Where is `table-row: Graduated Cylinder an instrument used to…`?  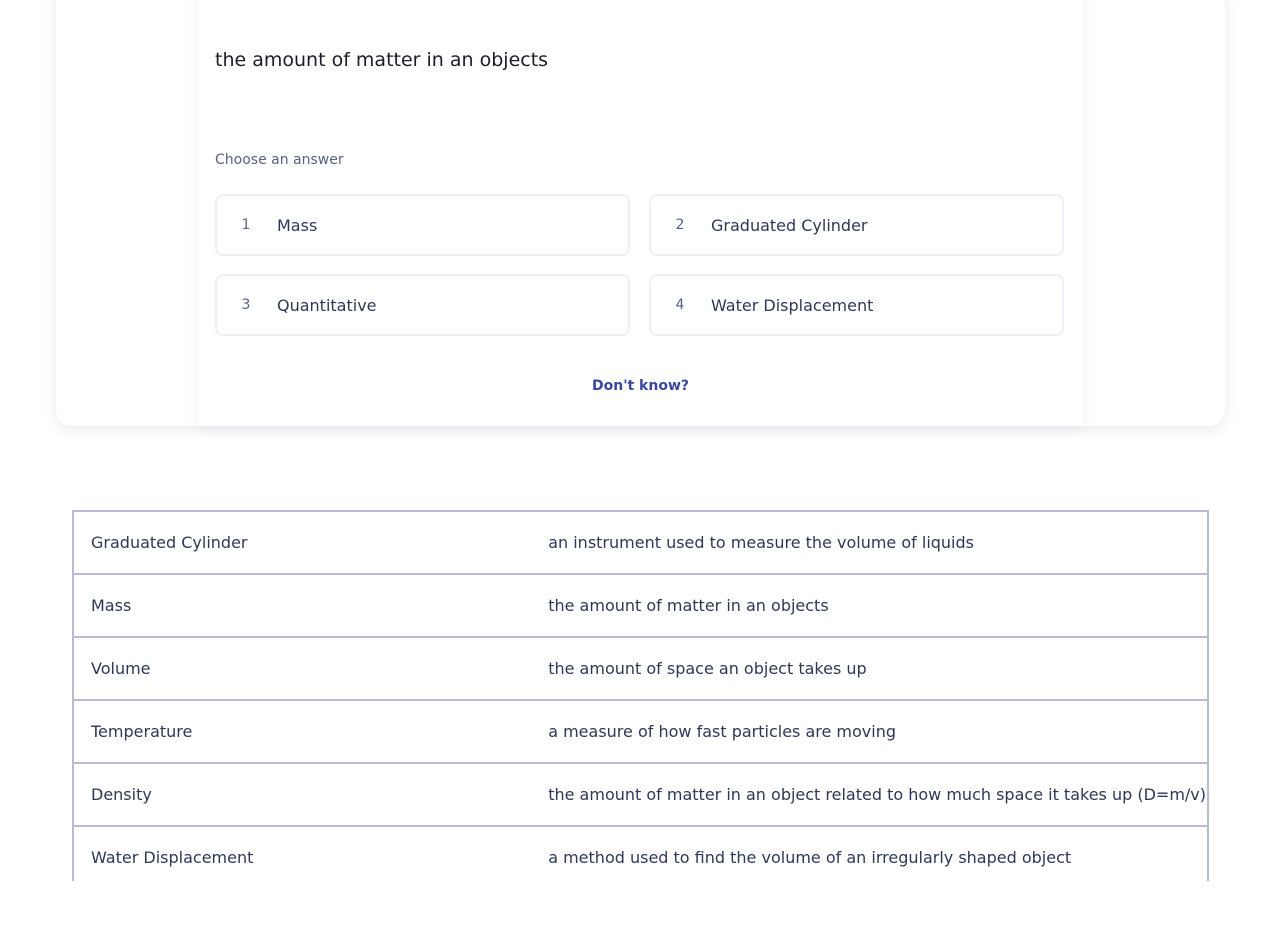 table-row: Graduated Cylinder an instrument used to… is located at coordinates (640, 542).